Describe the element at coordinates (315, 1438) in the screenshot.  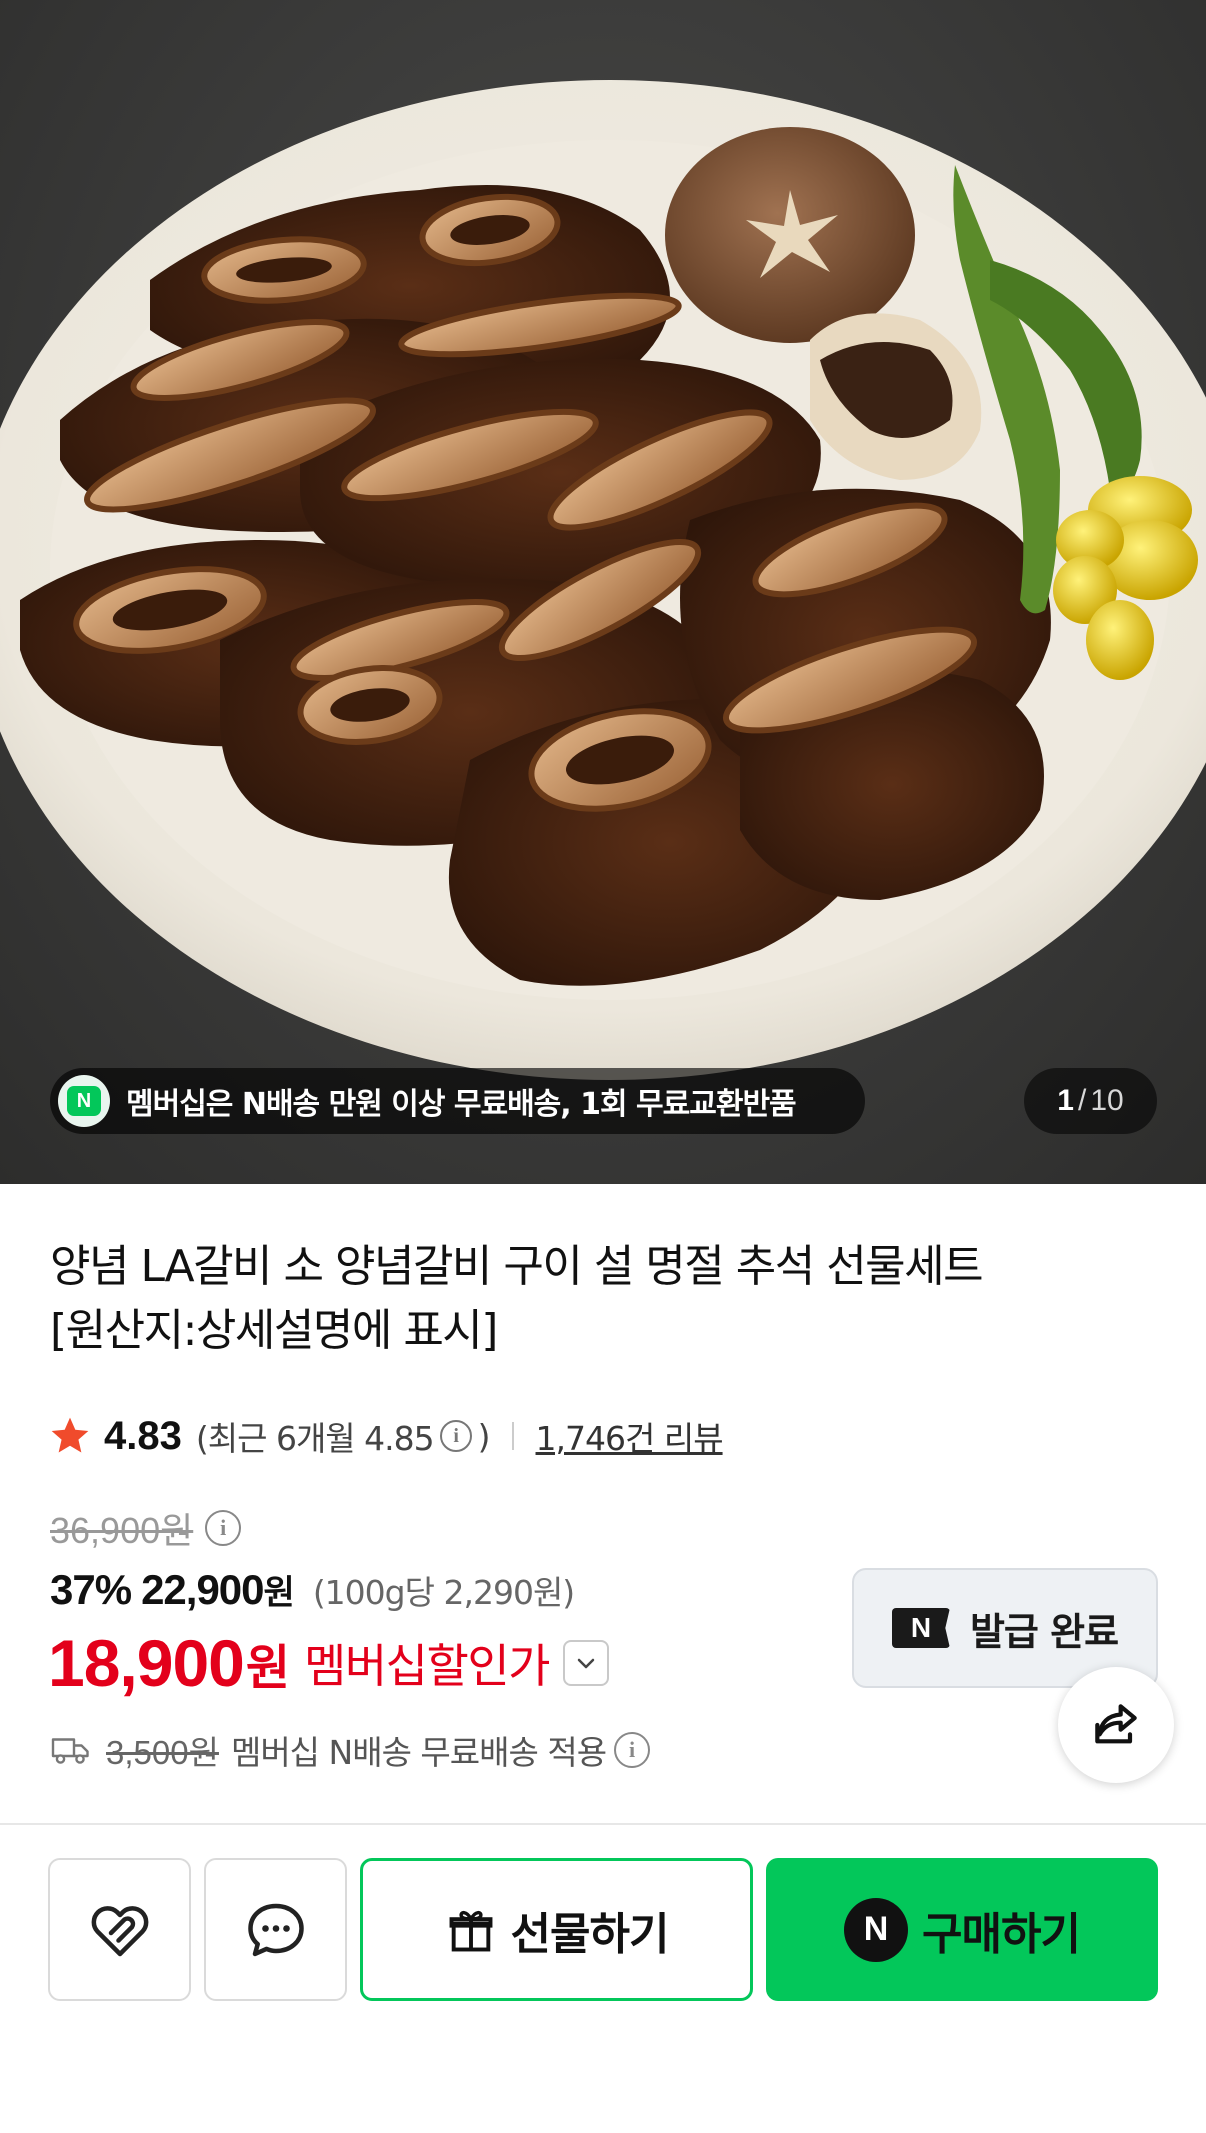
I see `recent-rating-text: (최근 6개월 4.85` at that location.